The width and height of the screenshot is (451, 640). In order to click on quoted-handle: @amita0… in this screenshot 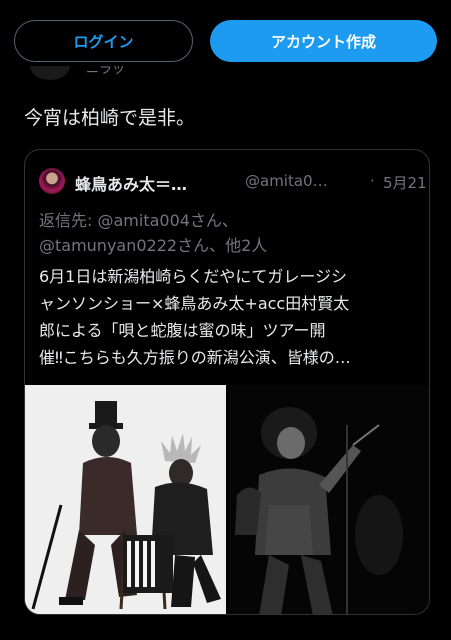, I will do `click(286, 181)`.